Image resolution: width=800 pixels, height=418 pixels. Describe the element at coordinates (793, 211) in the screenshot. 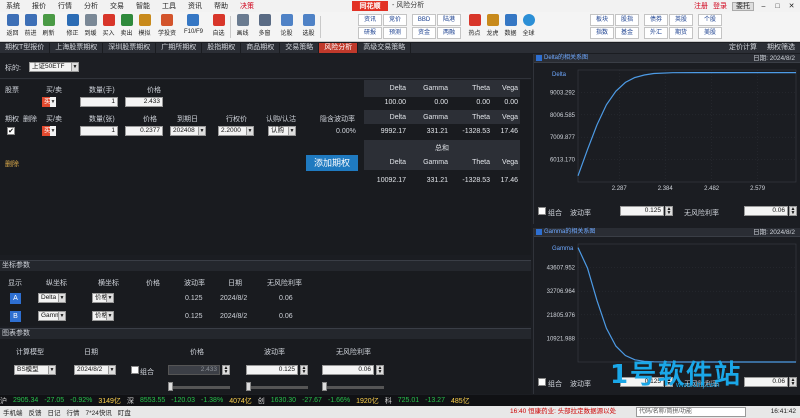

I see `delta-rate-stepper: ▲ ▼` at that location.